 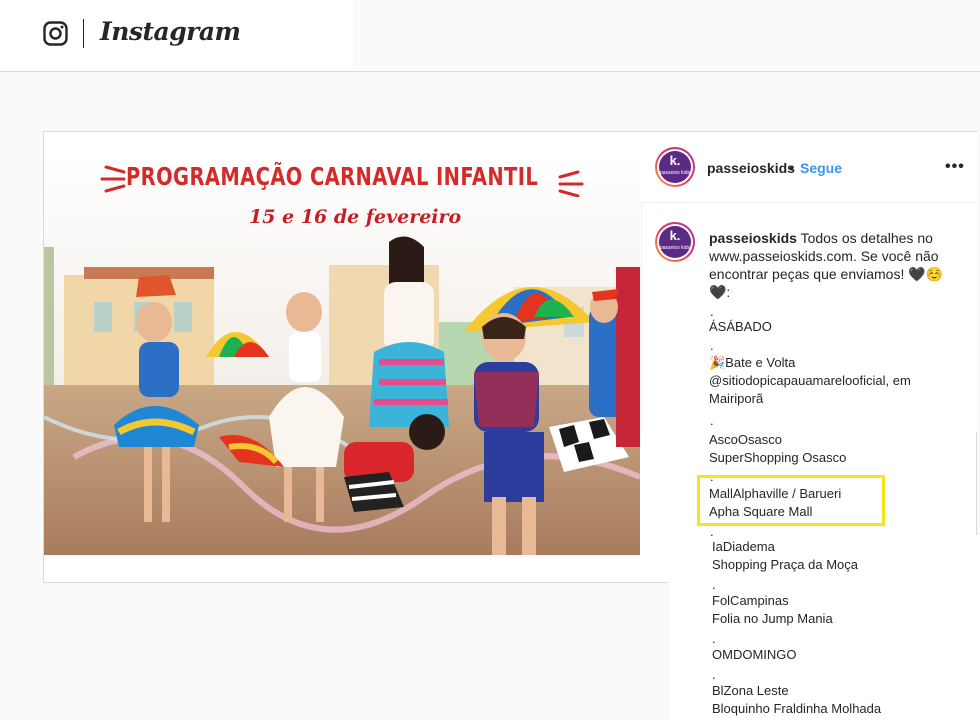 I want to click on caption-line: Folia no Jump Mania, so click(x=772, y=618).